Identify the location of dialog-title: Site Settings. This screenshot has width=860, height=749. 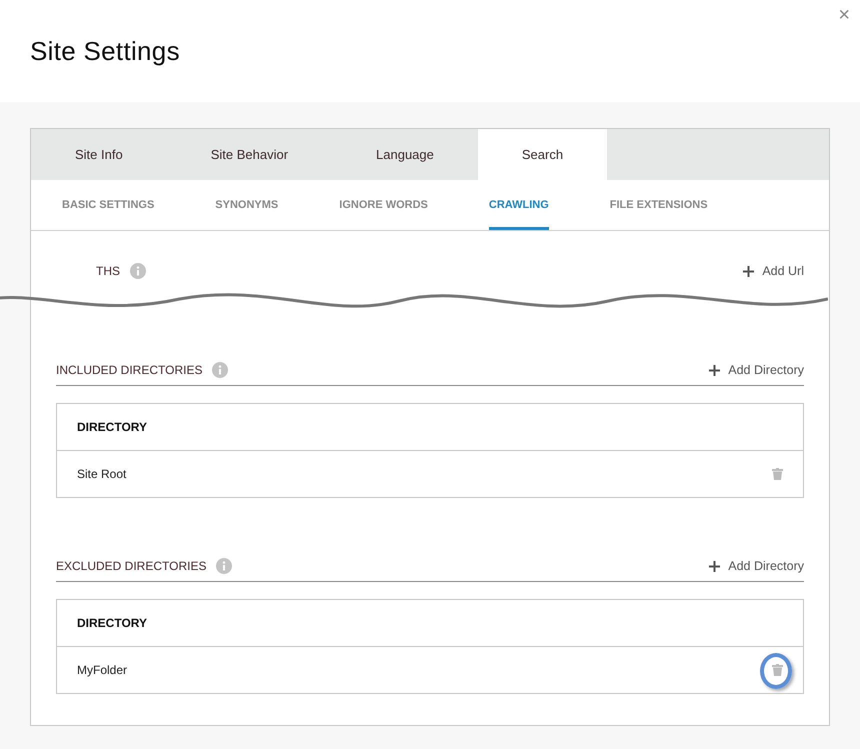
(105, 51).